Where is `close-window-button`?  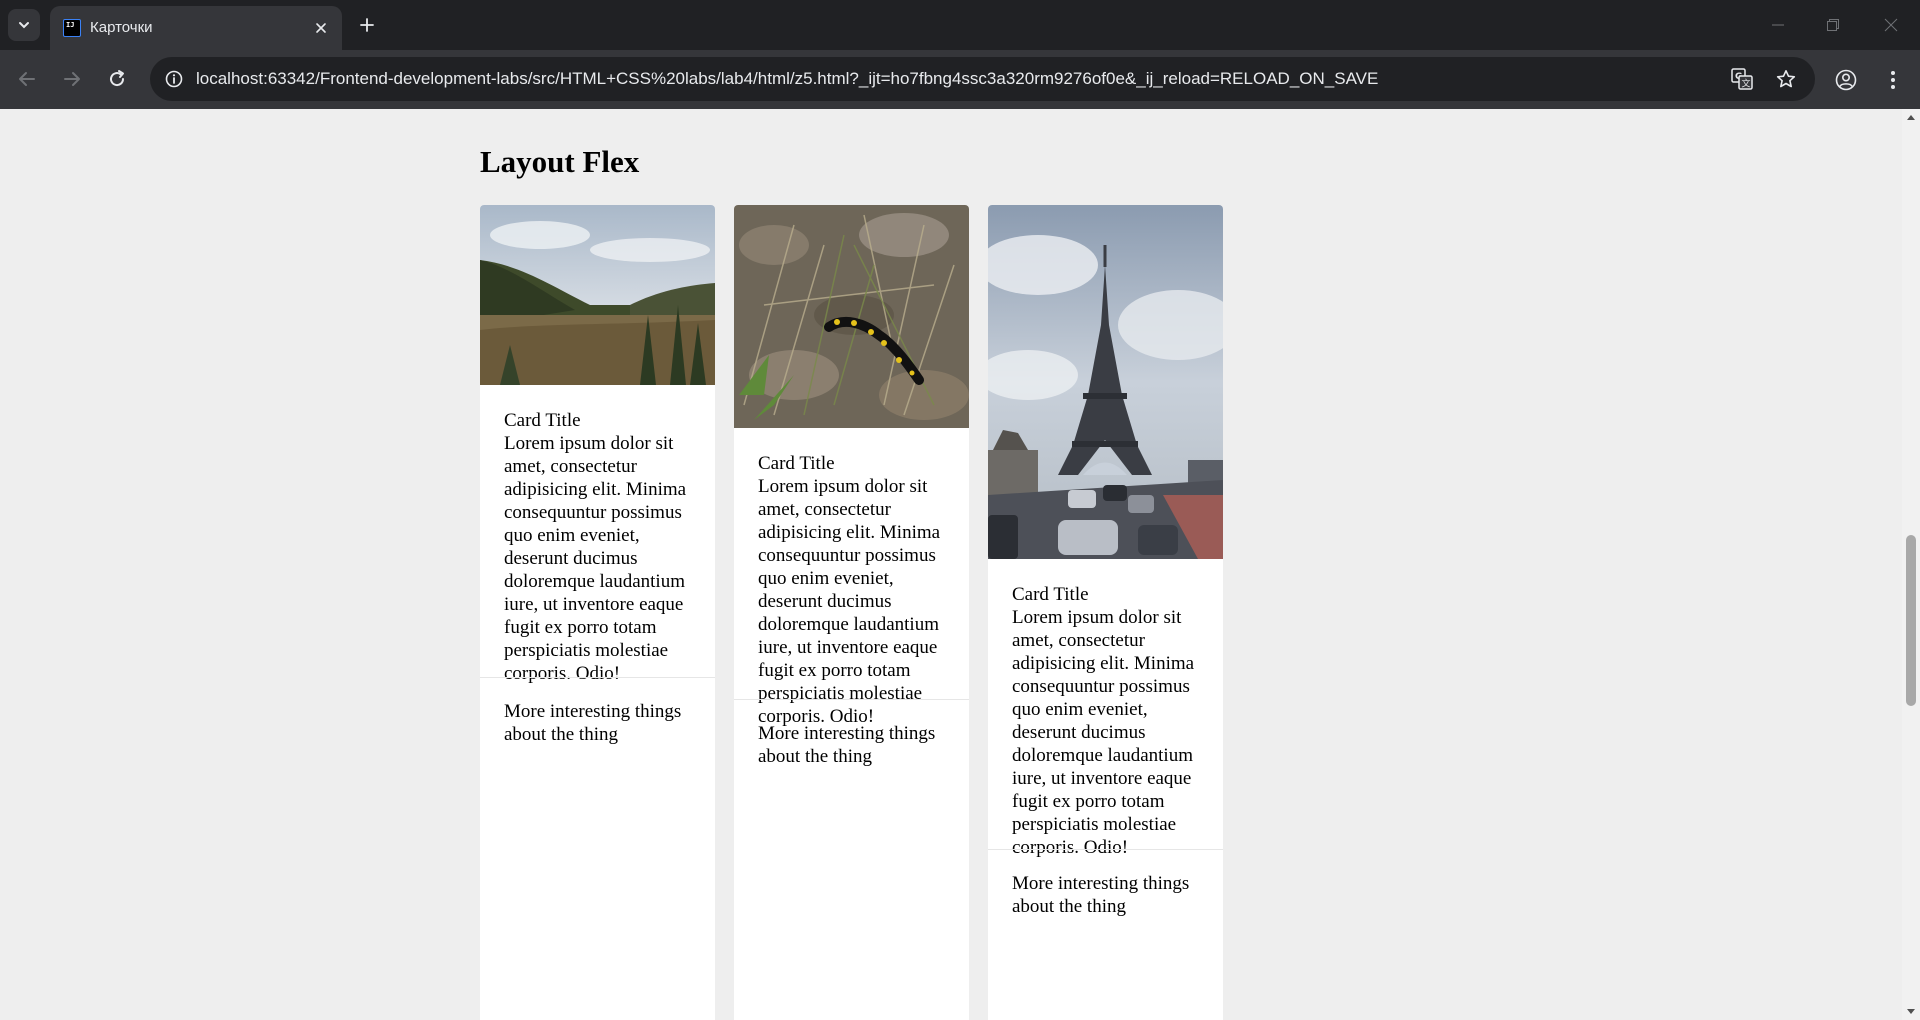 close-window-button is located at coordinates (1891, 25).